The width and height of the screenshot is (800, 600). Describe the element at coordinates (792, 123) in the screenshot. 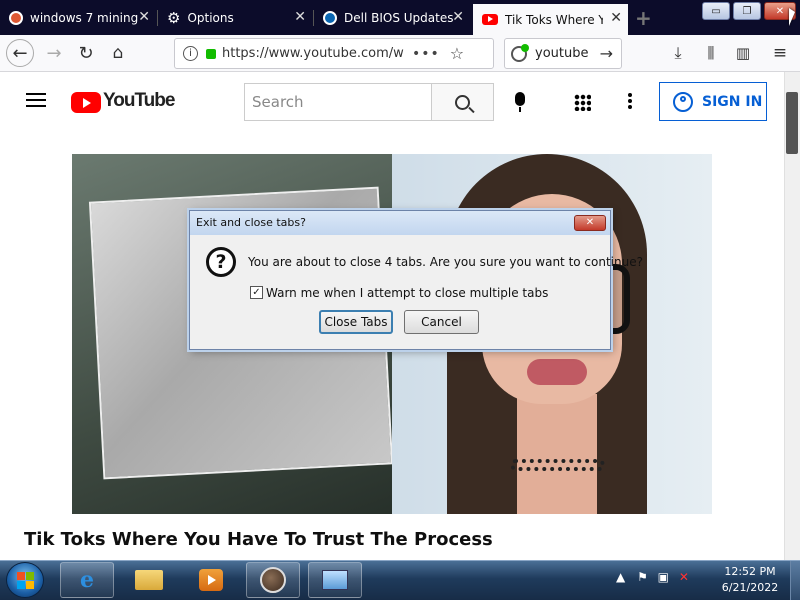

I see `scrollbar-thumb` at that location.